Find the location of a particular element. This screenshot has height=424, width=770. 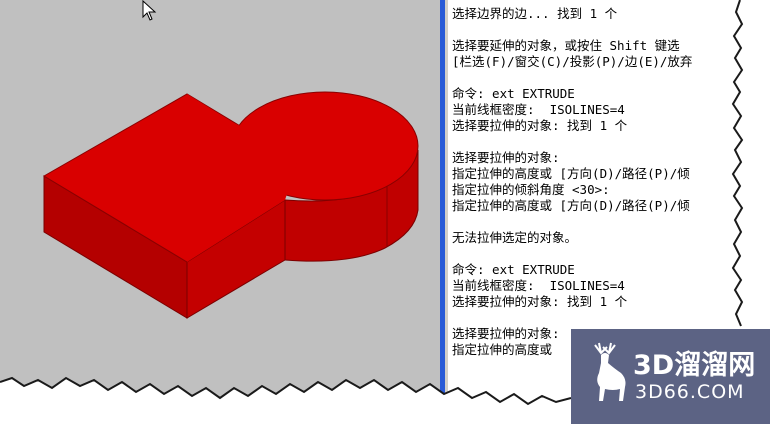

watermark-site-name: 3D溜溜网 is located at coordinates (694, 365).